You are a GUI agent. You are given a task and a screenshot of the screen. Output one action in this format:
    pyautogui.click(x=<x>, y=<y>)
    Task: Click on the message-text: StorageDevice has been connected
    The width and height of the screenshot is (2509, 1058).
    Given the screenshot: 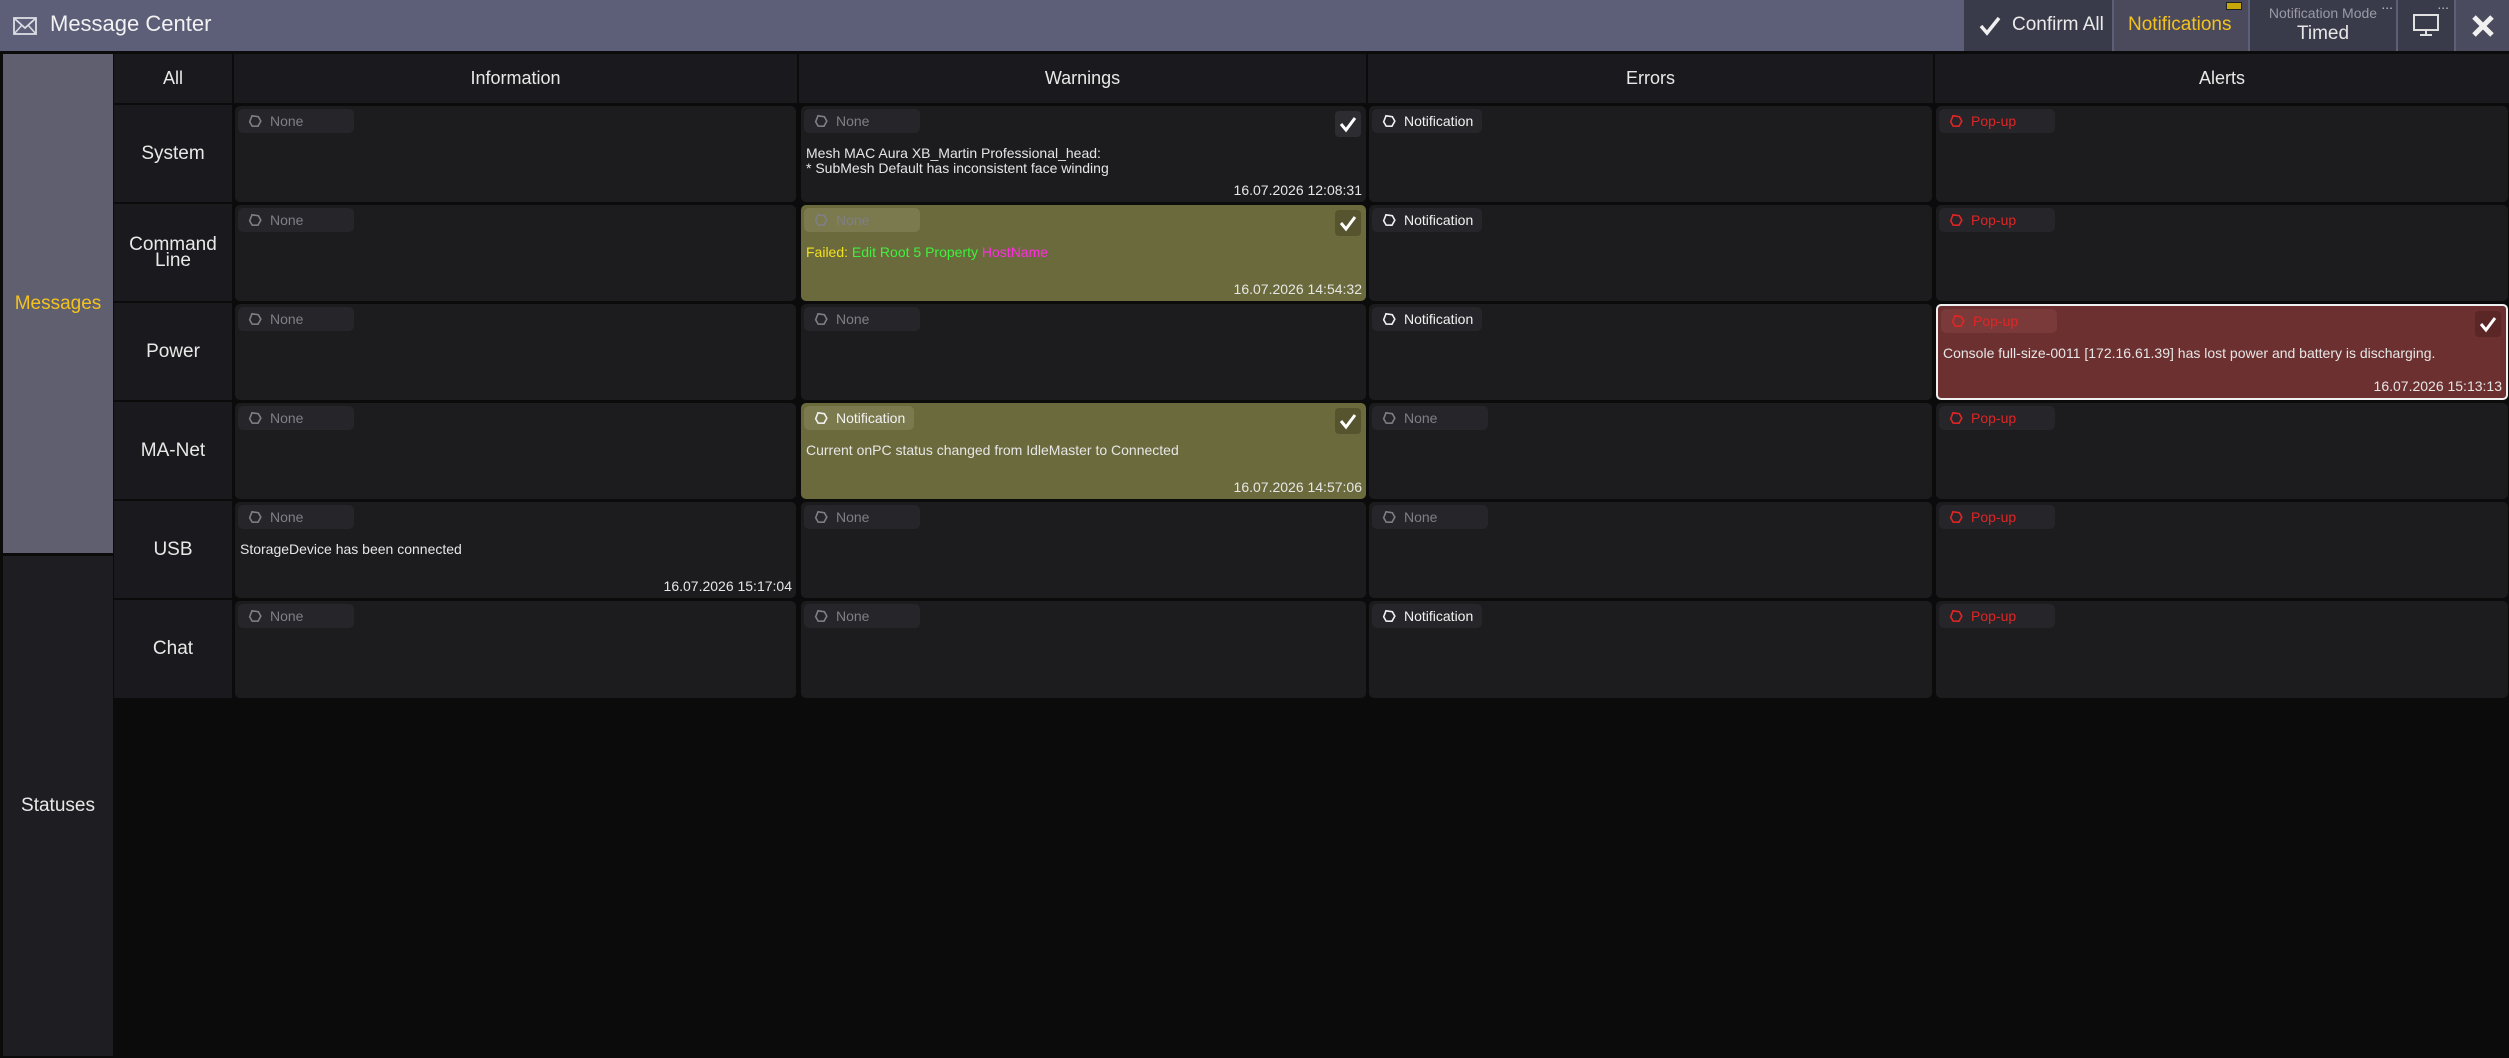 What is the action you would take?
    pyautogui.click(x=351, y=549)
    